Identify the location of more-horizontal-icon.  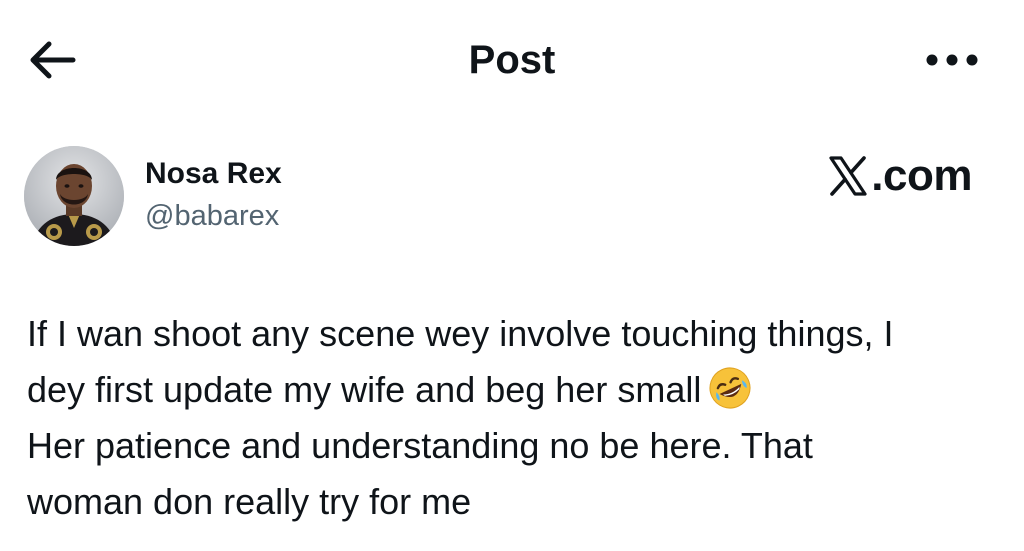
(952, 60).